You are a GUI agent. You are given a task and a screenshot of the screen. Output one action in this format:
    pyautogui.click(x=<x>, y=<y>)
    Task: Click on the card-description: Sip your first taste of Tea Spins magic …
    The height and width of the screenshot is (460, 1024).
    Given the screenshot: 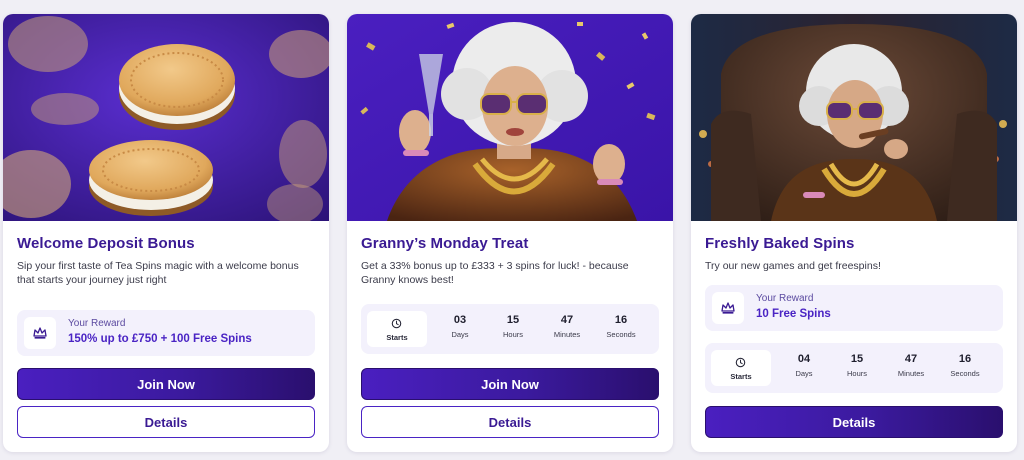 What is the action you would take?
    pyautogui.click(x=158, y=273)
    